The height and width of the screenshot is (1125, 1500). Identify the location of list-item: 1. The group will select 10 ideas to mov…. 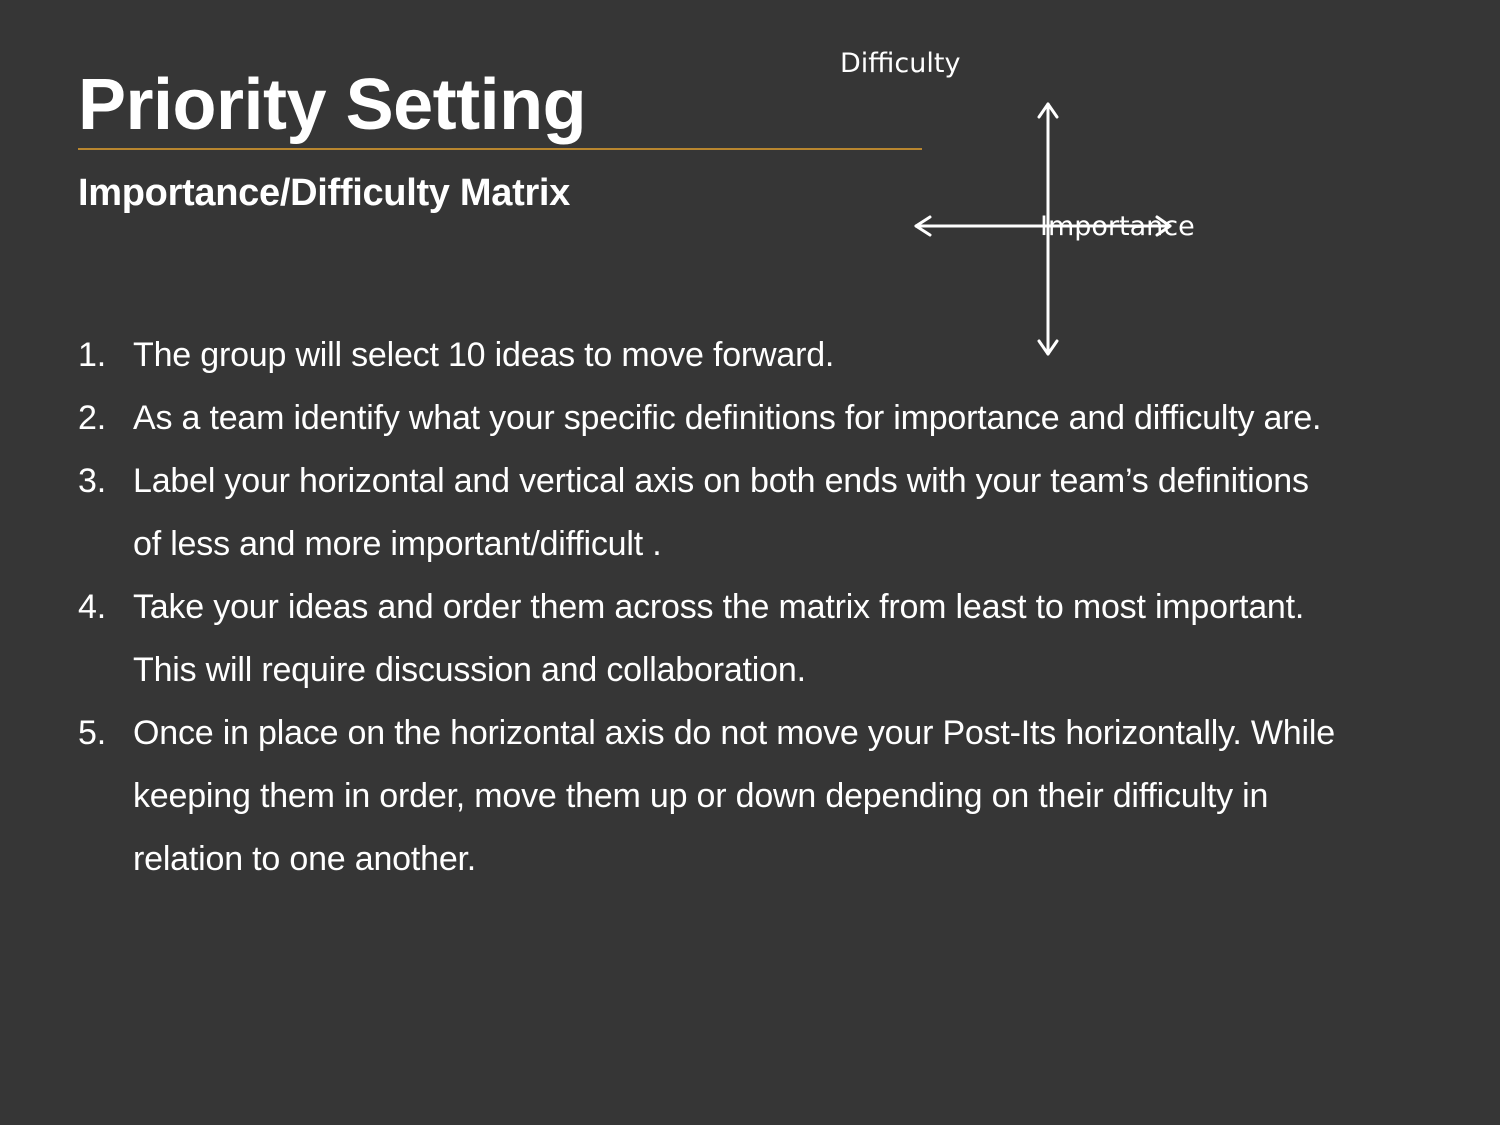
(708, 355).